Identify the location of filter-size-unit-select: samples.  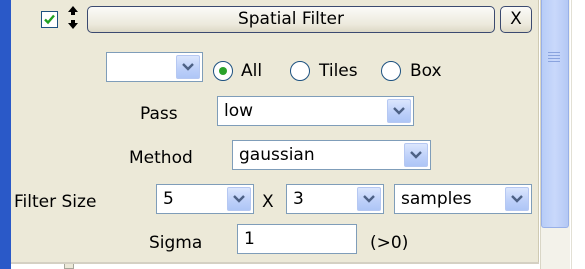
(463, 199).